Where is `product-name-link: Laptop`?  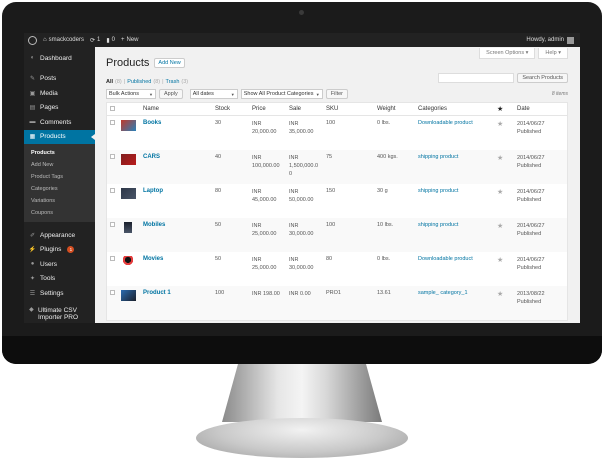
product-name-link: Laptop is located at coordinates (153, 191).